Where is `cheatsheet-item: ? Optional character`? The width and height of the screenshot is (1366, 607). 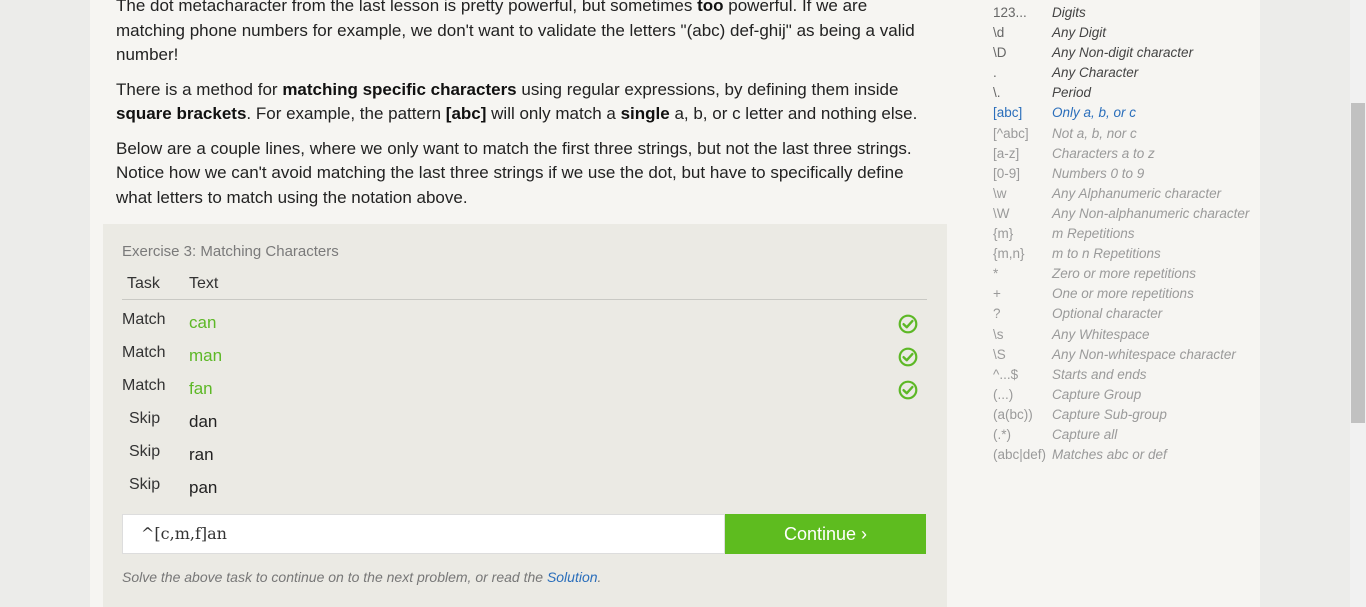
cheatsheet-item: ? Optional character is located at coordinates (1123, 316).